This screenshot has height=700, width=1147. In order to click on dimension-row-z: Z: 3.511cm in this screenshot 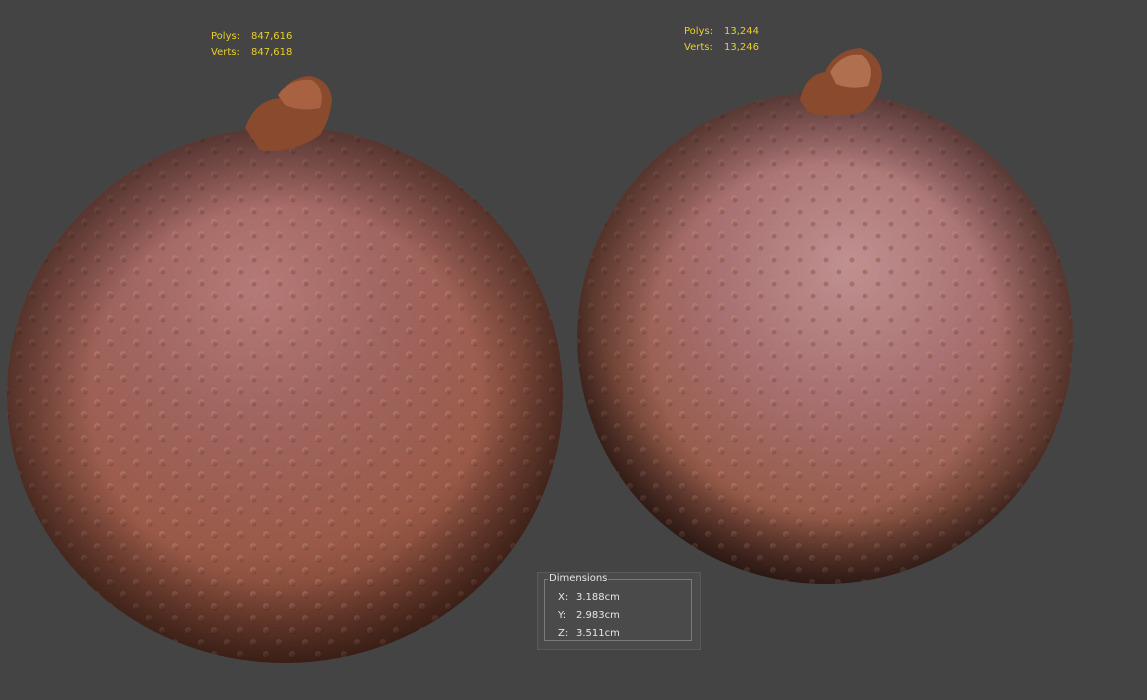, I will do `click(589, 634)`.